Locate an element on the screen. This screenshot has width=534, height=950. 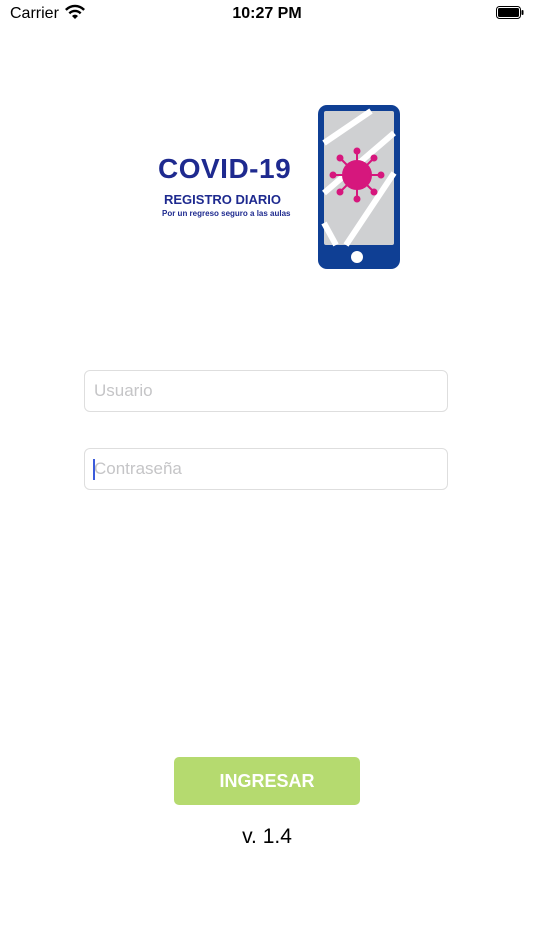
battery-icon is located at coordinates (510, 12).